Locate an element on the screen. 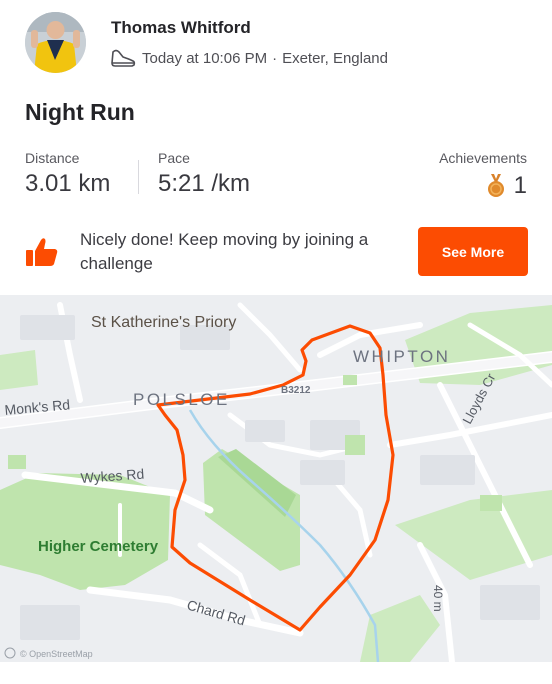 The width and height of the screenshot is (552, 684). activity-time: Today at 10:06 PM is located at coordinates (205, 58).